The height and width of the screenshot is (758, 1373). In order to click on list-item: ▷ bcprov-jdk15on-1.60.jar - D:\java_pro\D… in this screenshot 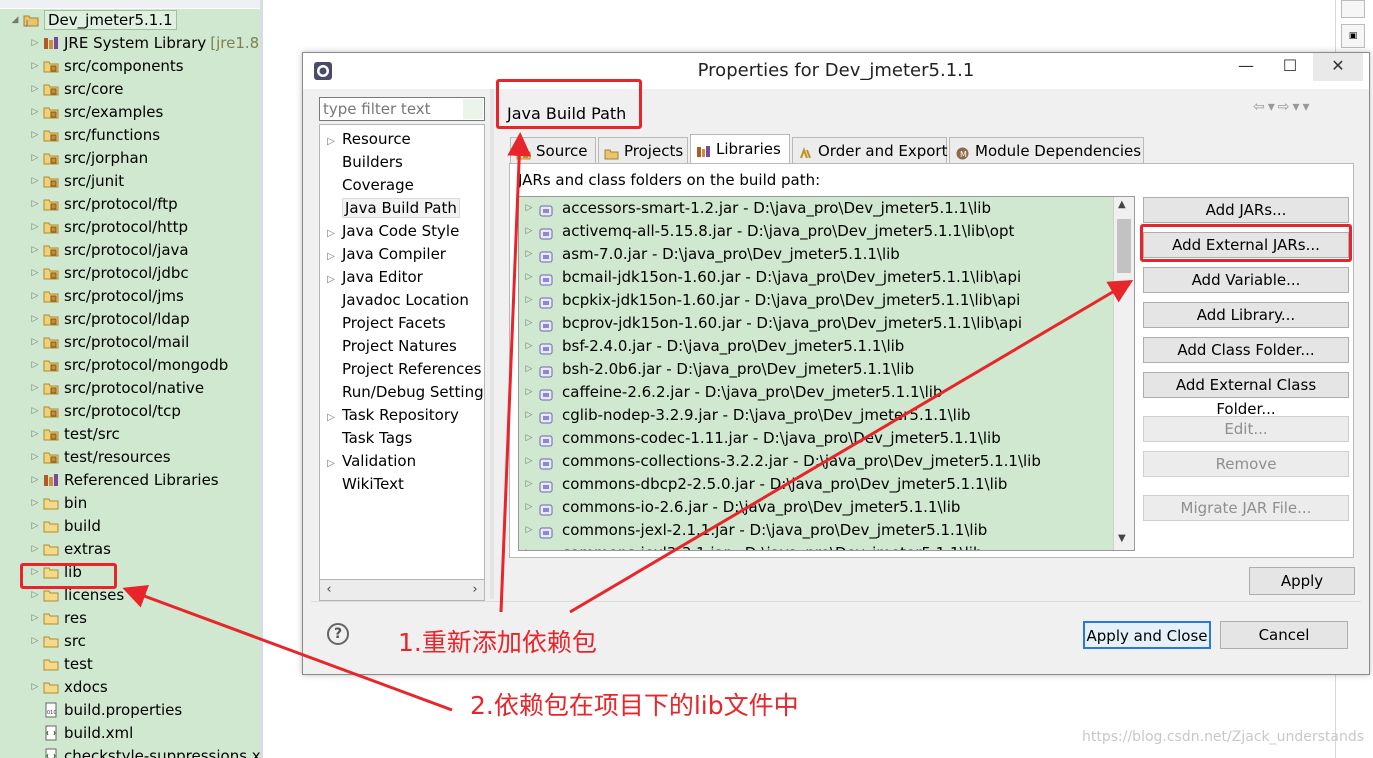, I will do `click(771, 323)`.